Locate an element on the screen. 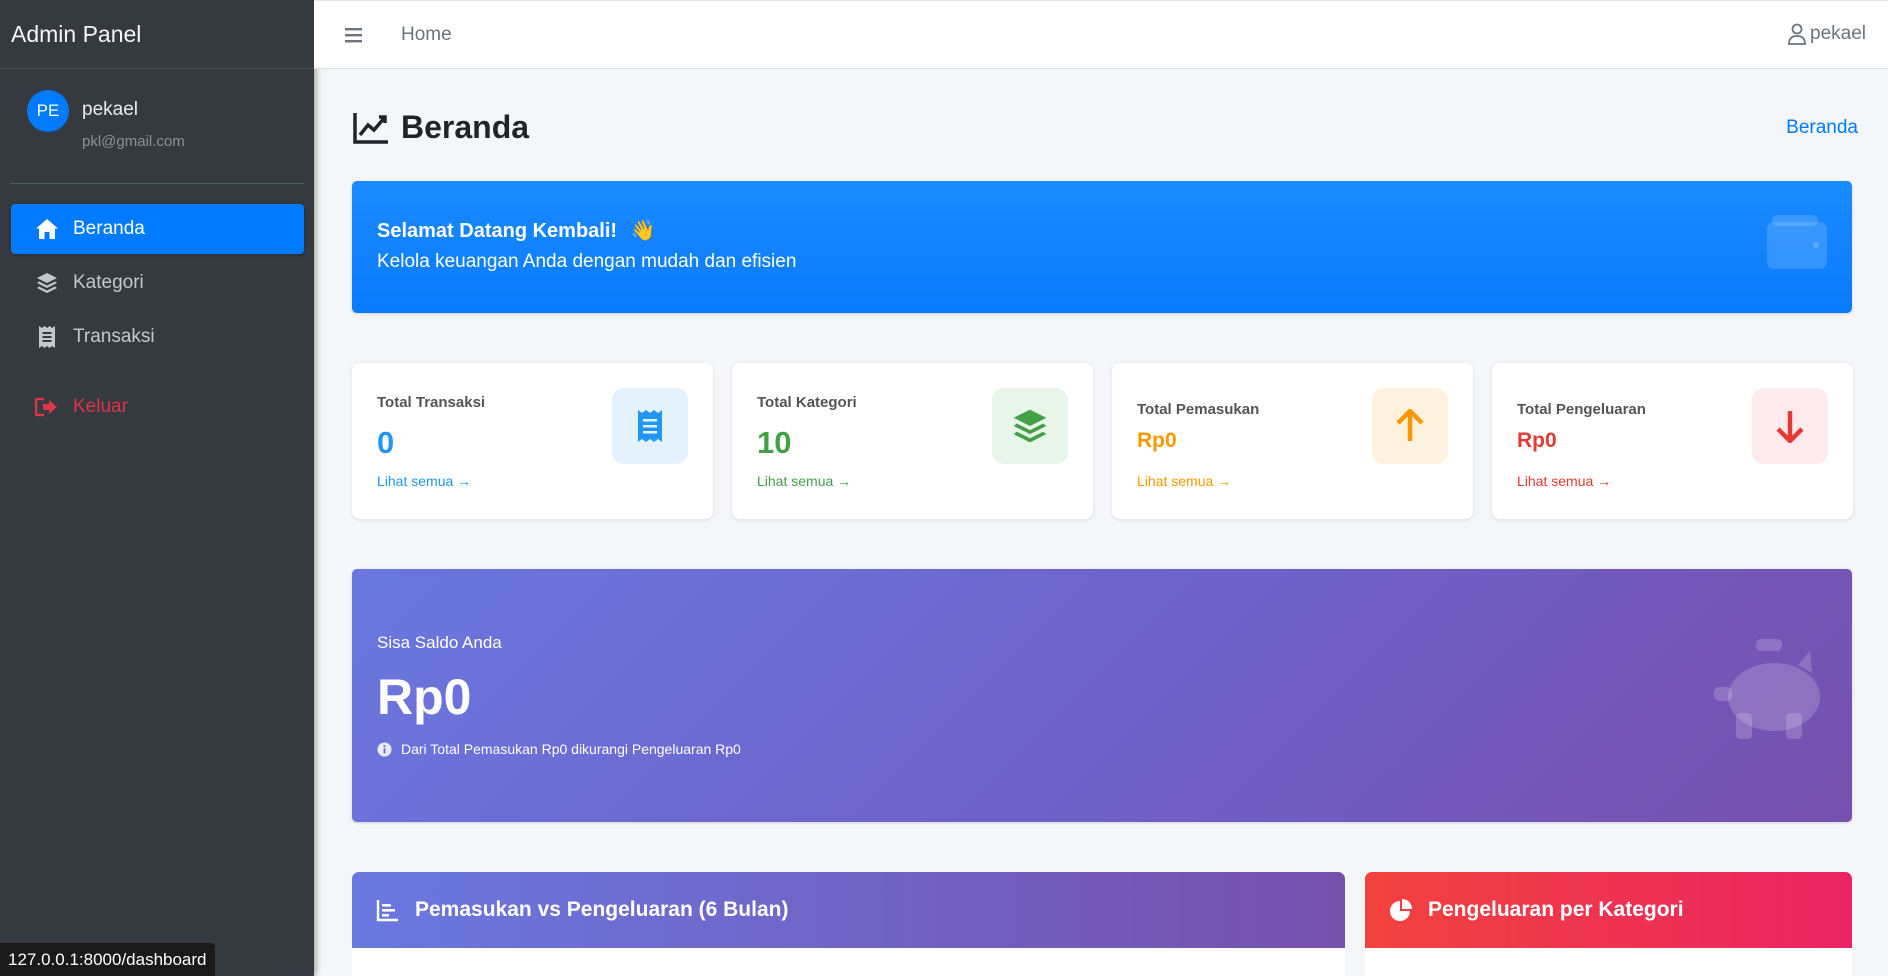 Image resolution: width=1888 pixels, height=976 pixels. panel-title: Pengeluaran per Kategori is located at coordinates (1556, 909).